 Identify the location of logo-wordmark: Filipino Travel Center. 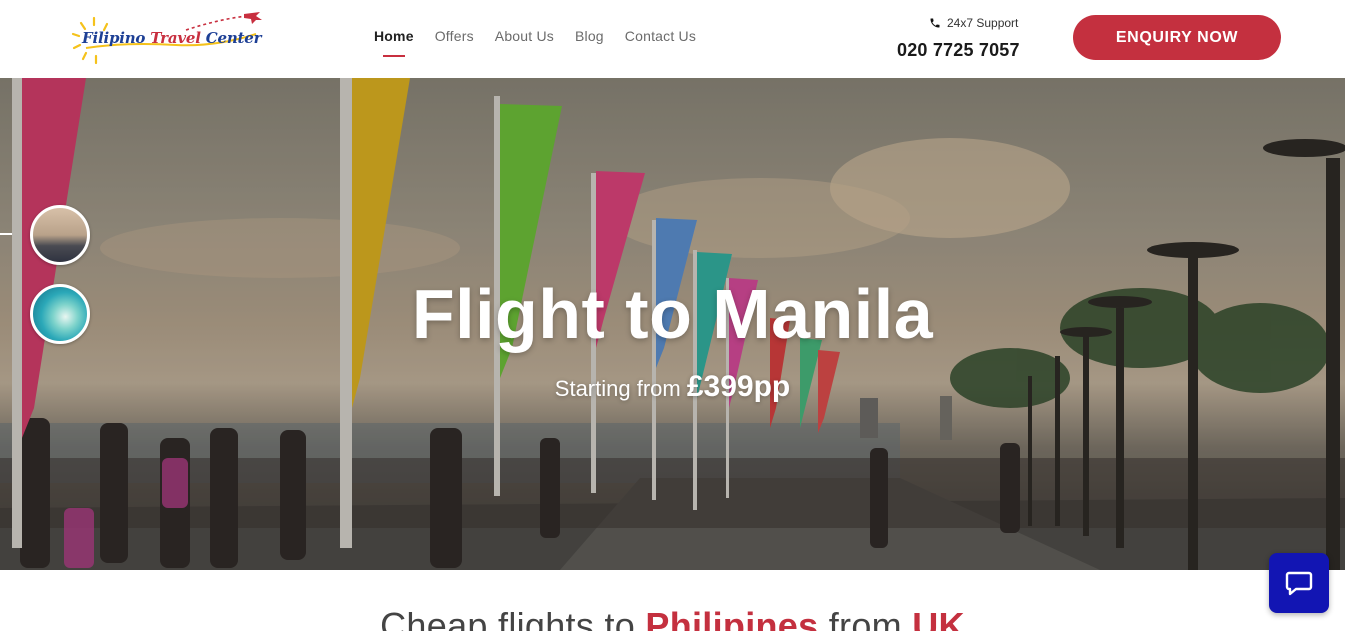
(172, 38).